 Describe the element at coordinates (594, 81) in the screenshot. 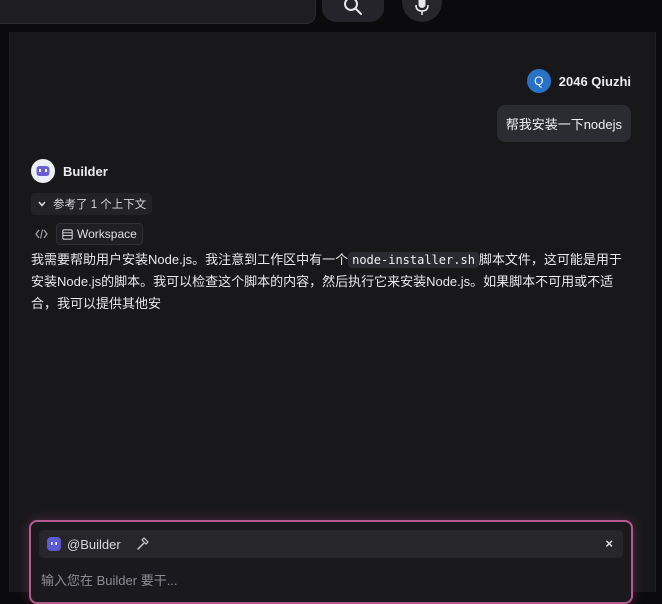

I see `user-name: 2046 Qiuzhi` at that location.